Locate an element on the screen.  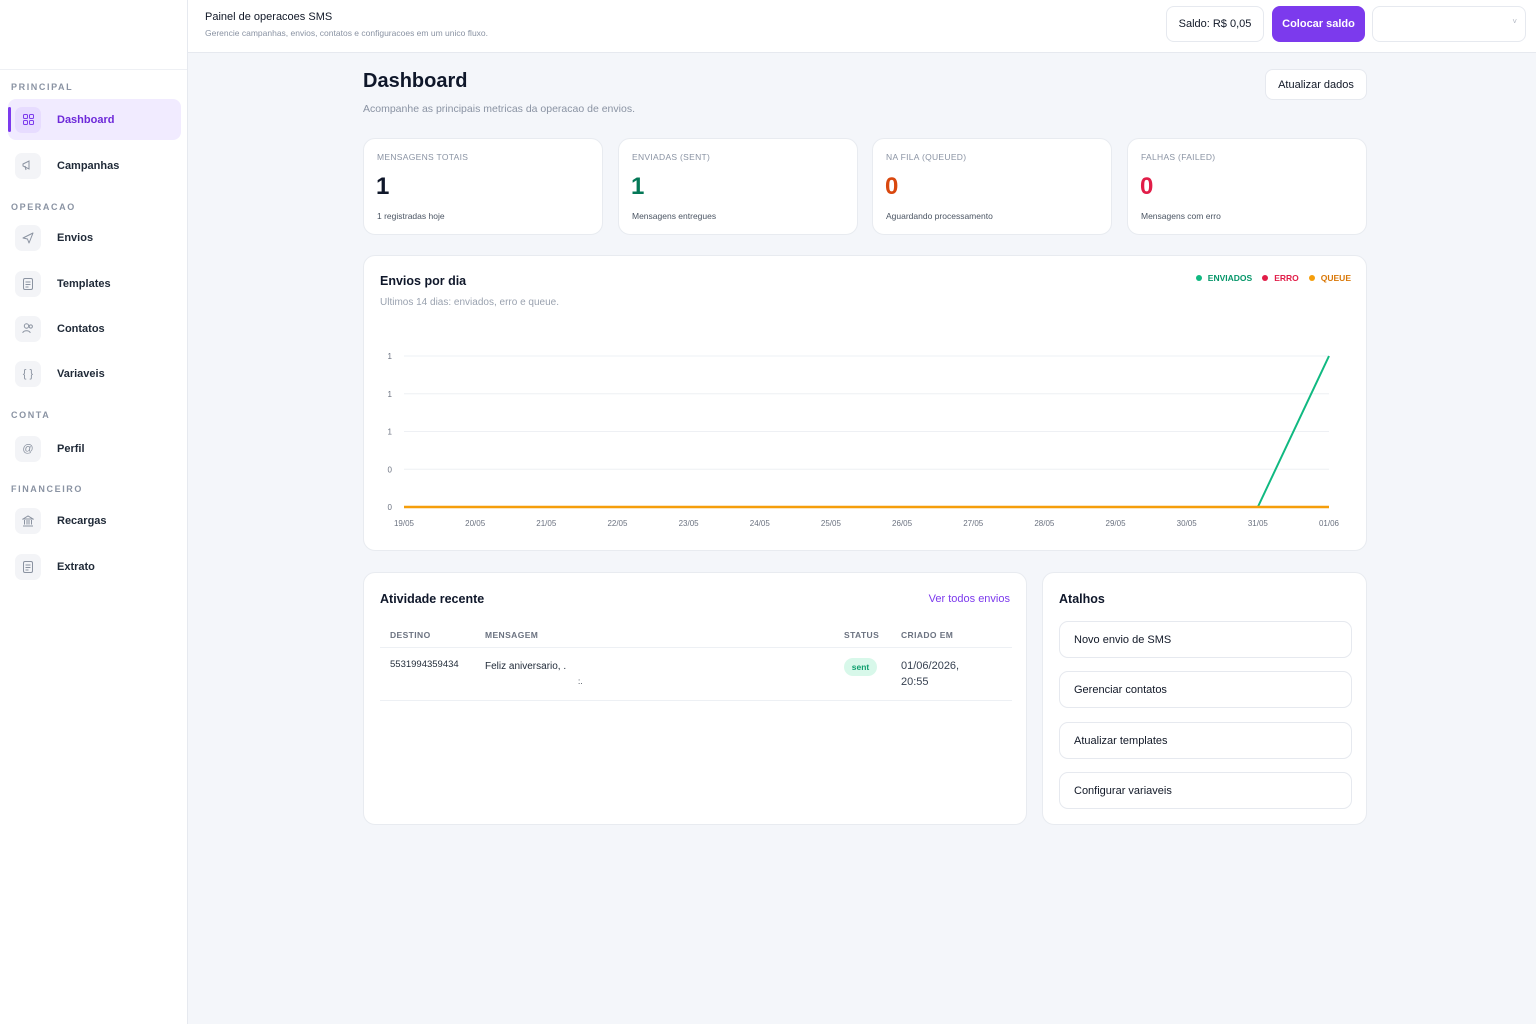
row-time: 20:55 is located at coordinates (915, 682).